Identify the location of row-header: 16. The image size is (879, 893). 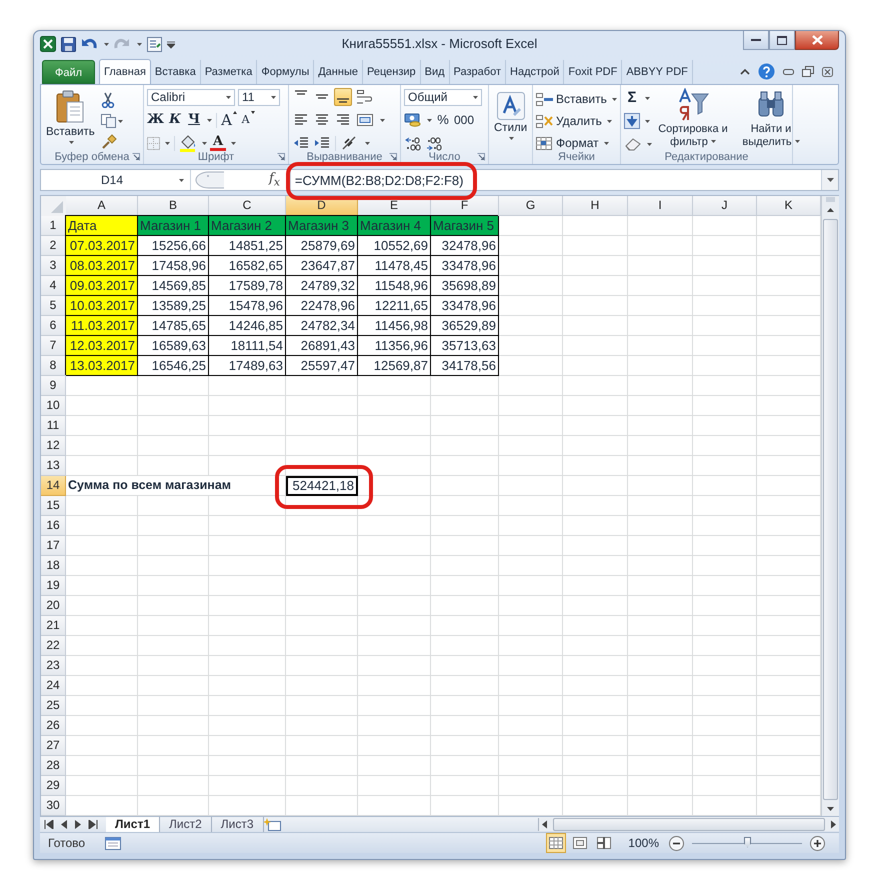
(53, 526).